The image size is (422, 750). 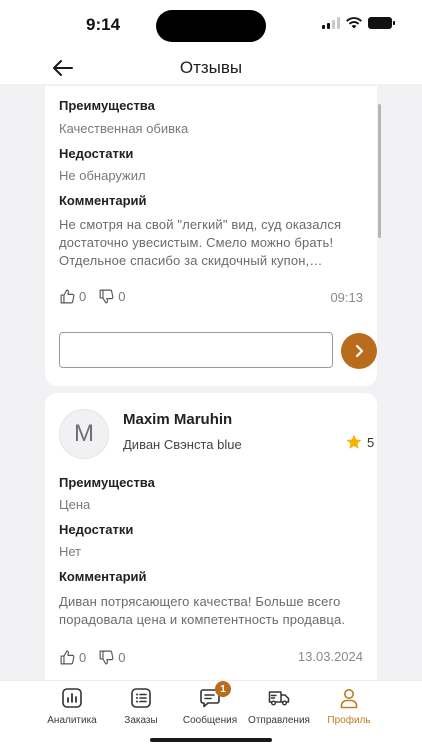 I want to click on tab-label: Профиль, so click(x=349, y=720).